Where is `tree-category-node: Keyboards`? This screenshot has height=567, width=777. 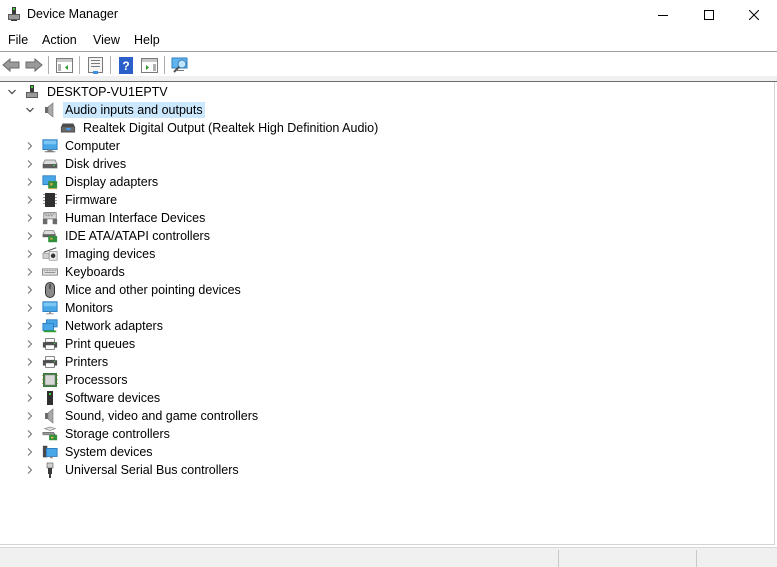
tree-category-node: Keyboards is located at coordinates (75, 272).